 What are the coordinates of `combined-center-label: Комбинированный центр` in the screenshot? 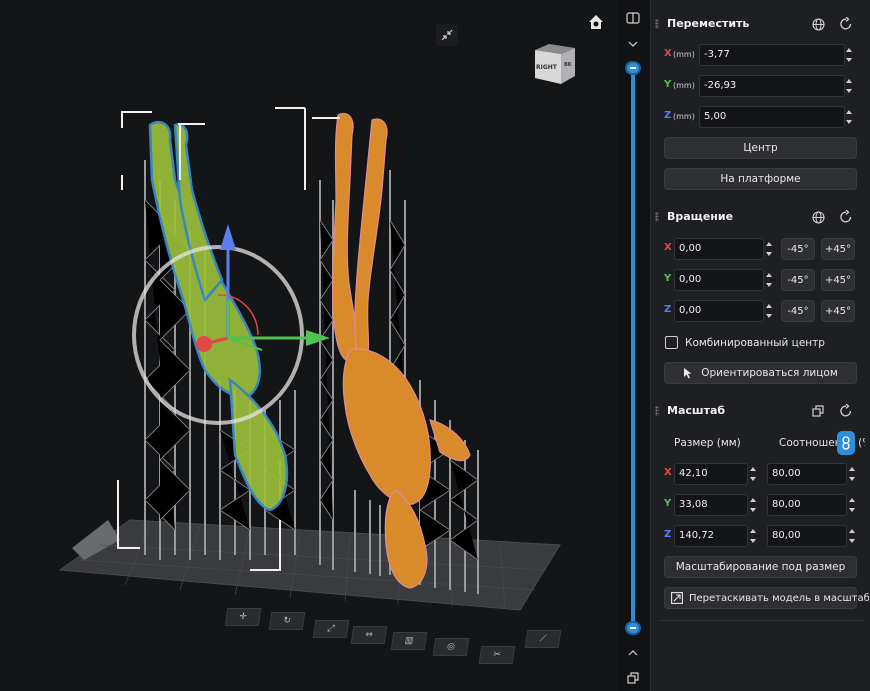 It's located at (755, 343).